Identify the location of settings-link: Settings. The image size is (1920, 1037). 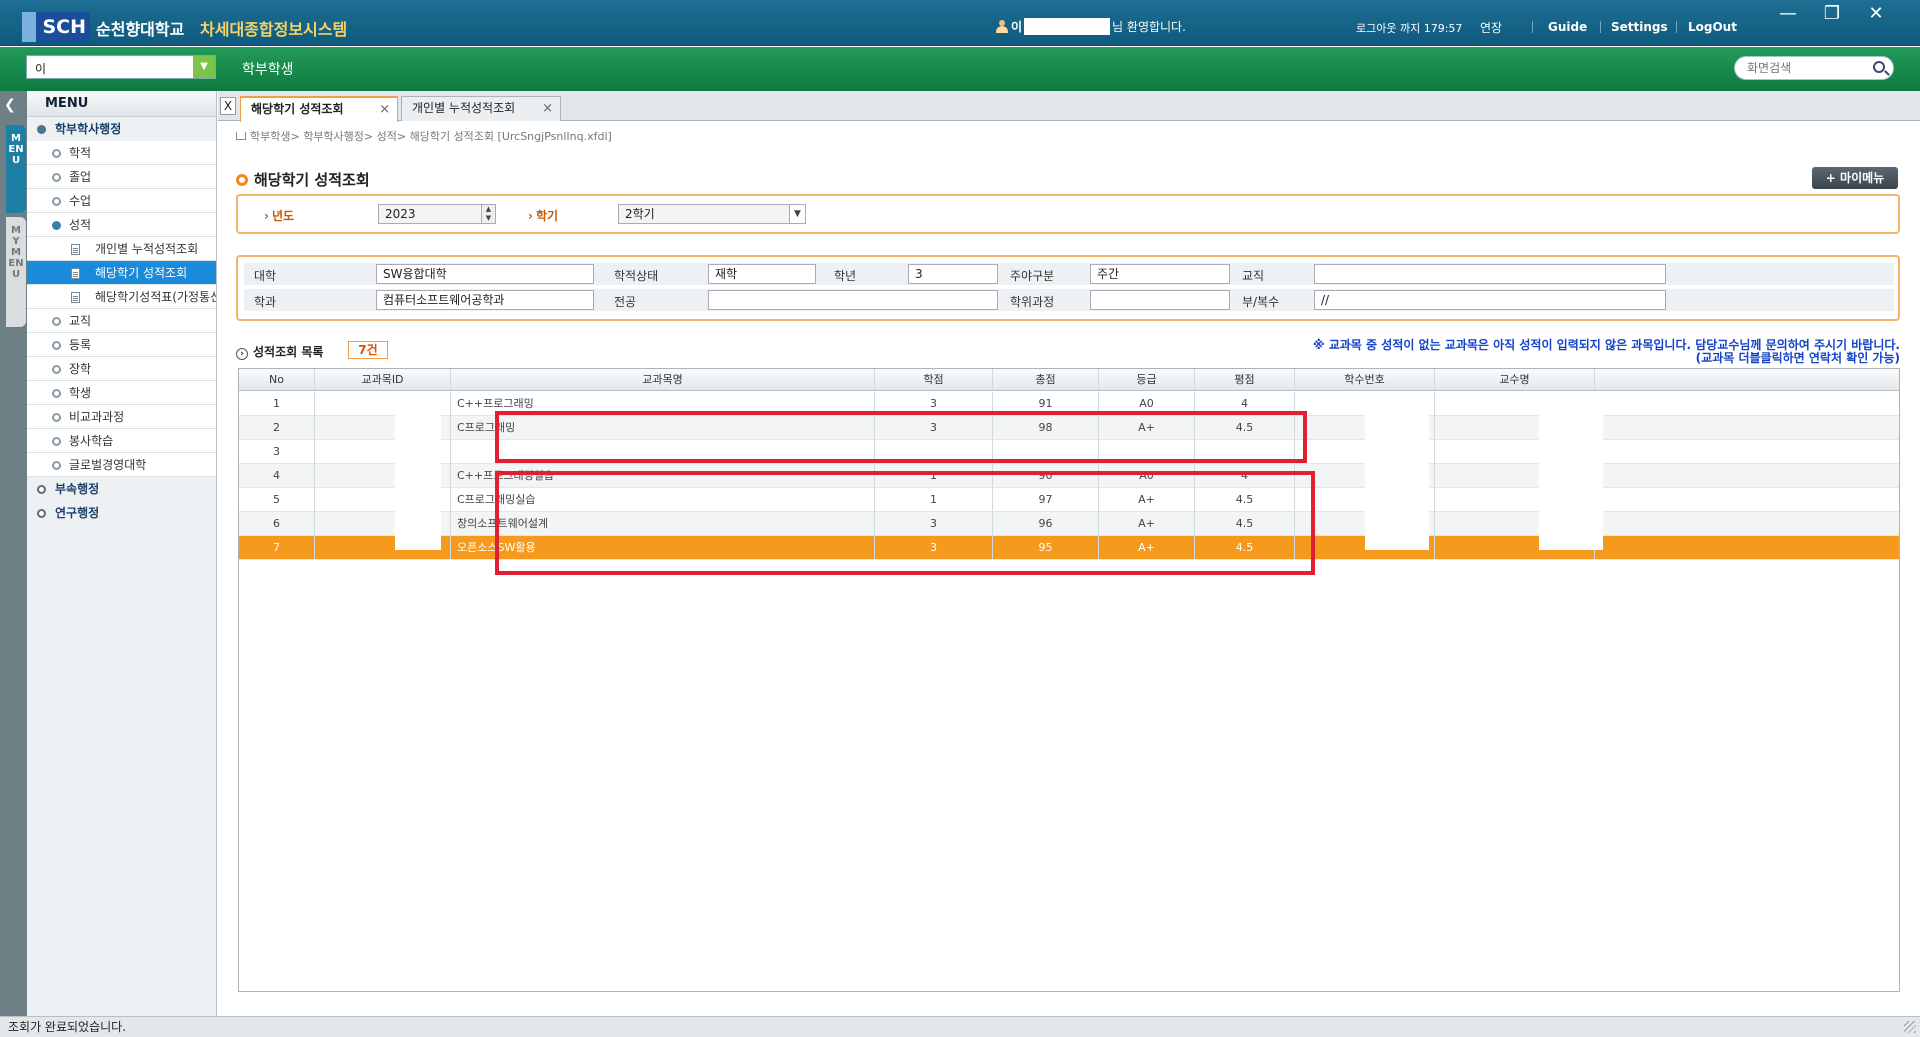
(1639, 27).